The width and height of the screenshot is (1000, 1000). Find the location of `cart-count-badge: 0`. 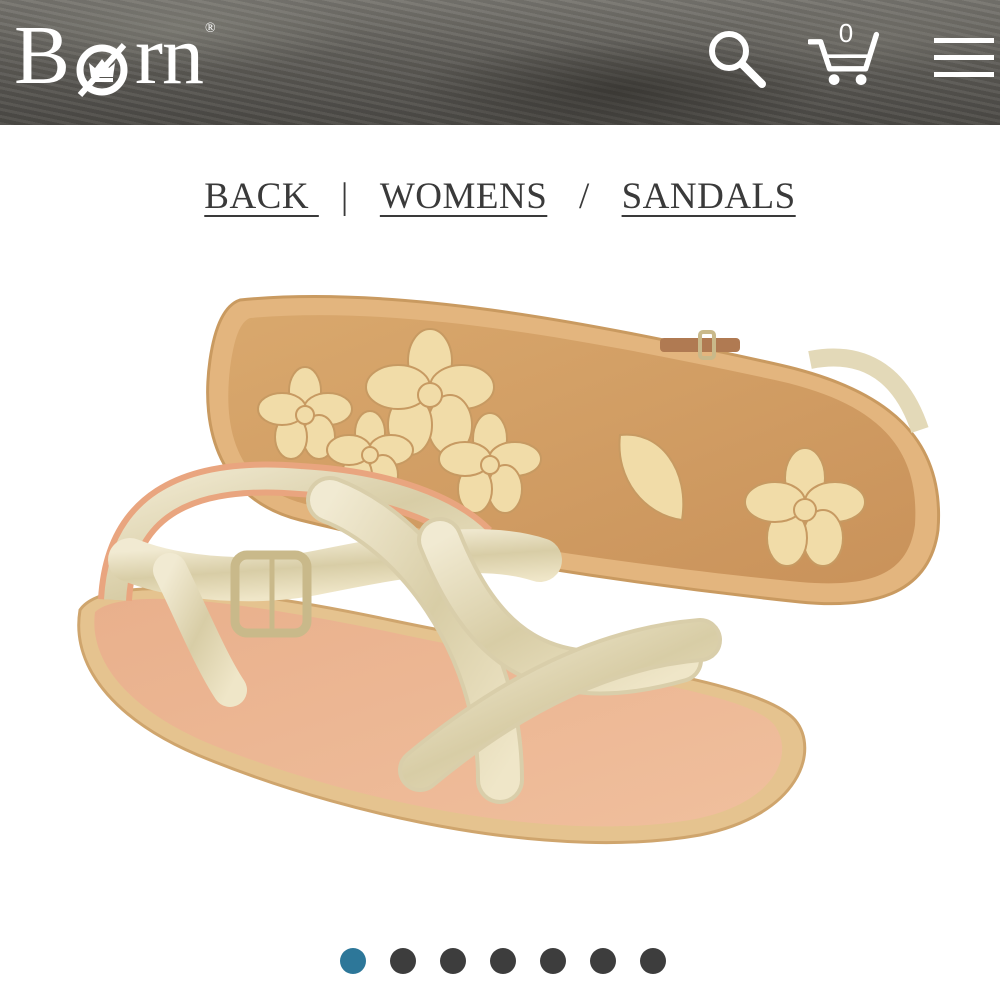

cart-count-badge: 0 is located at coordinates (846, 33).